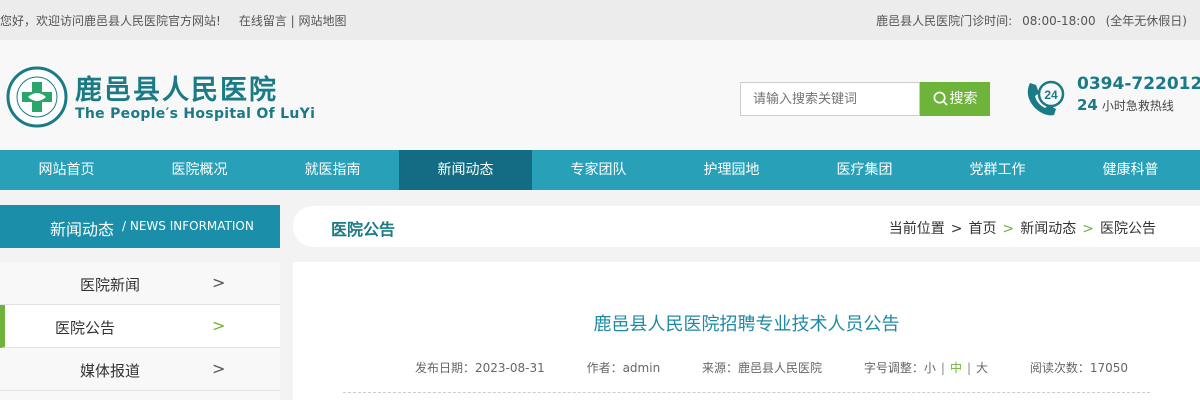 This screenshot has height=400, width=1200. What do you see at coordinates (1137, 106) in the screenshot?
I see `hotline-label: 小时急救热线` at bounding box center [1137, 106].